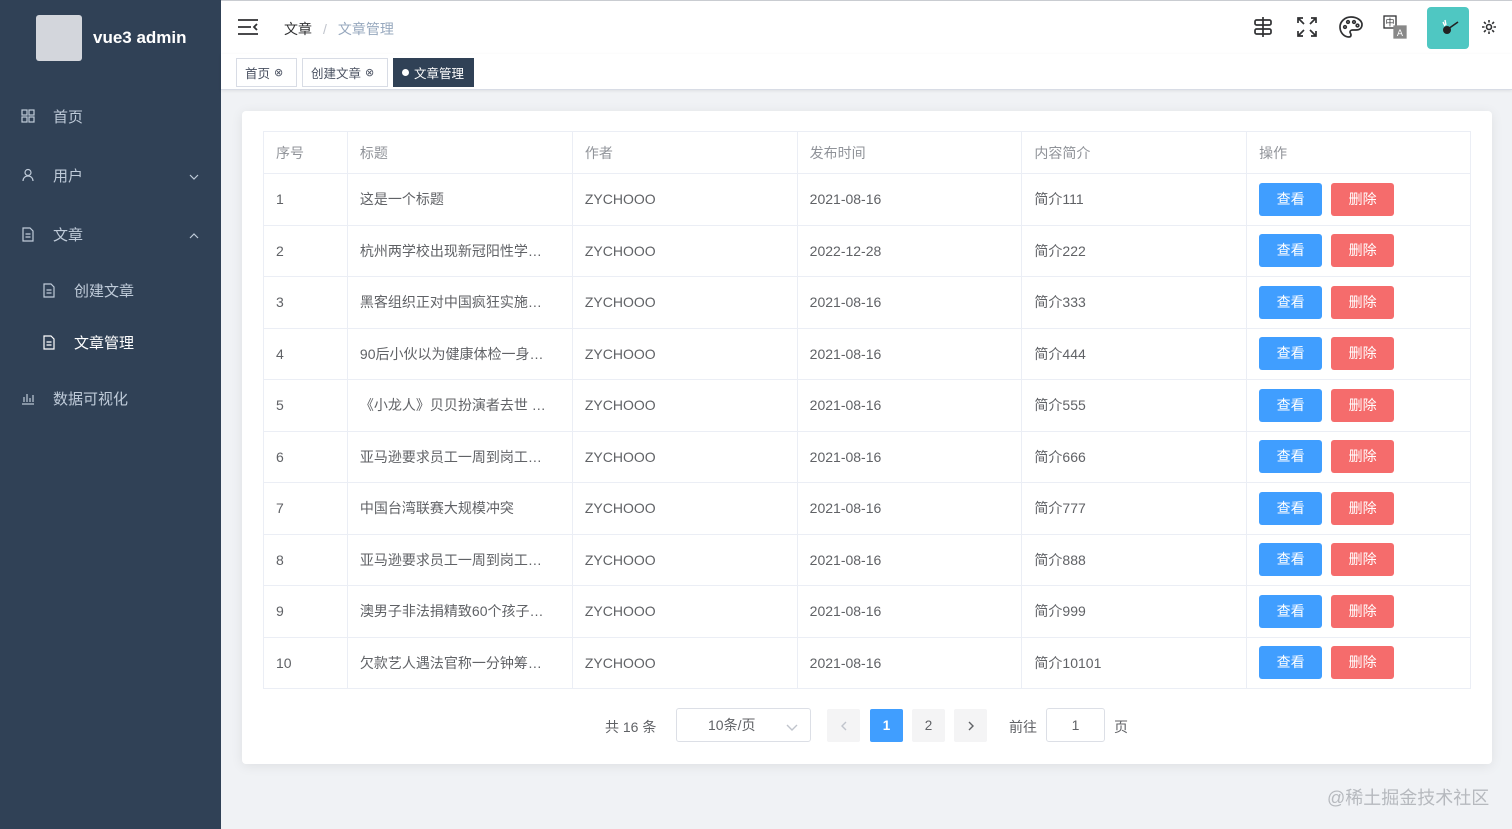 The height and width of the screenshot is (829, 1512). Describe the element at coordinates (110, 234) in the screenshot. I see `sidebar-item-articles: 文章` at that location.